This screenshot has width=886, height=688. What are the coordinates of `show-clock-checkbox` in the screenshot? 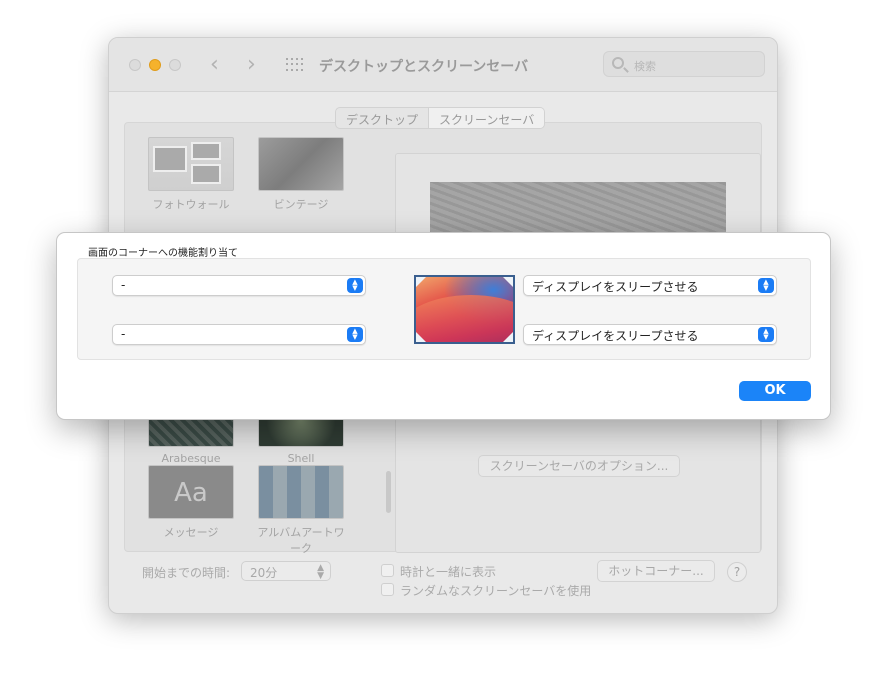 It's located at (387, 570).